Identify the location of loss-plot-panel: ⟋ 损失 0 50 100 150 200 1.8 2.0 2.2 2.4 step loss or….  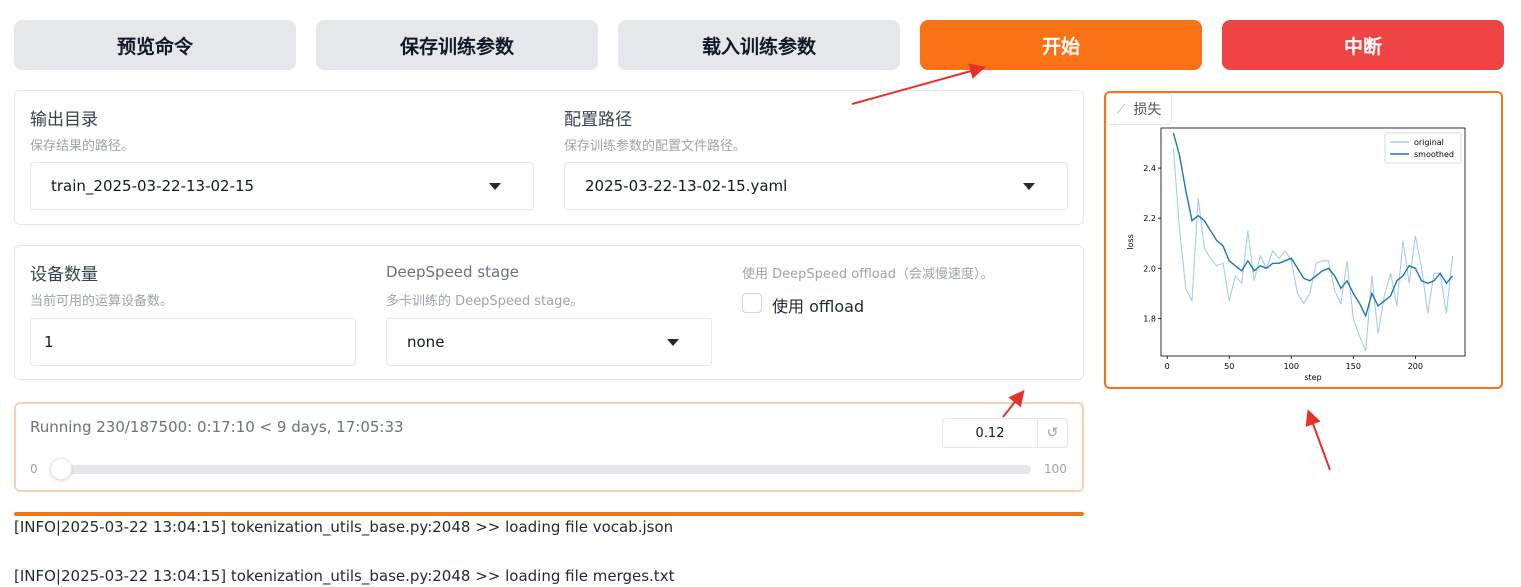
(1303, 240).